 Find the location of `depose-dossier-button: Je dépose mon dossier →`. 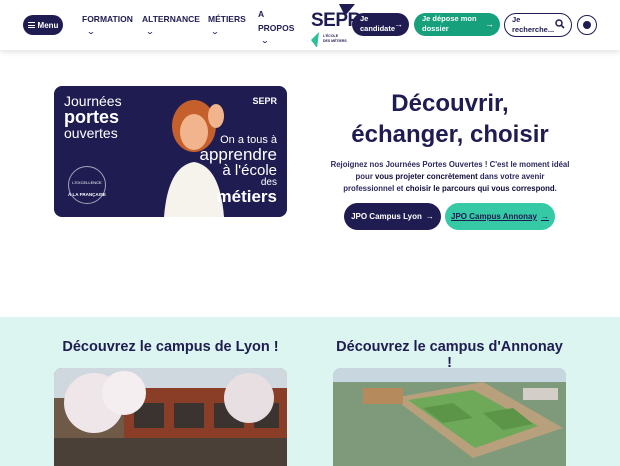

depose-dossier-button: Je dépose mon dossier → is located at coordinates (457, 24).